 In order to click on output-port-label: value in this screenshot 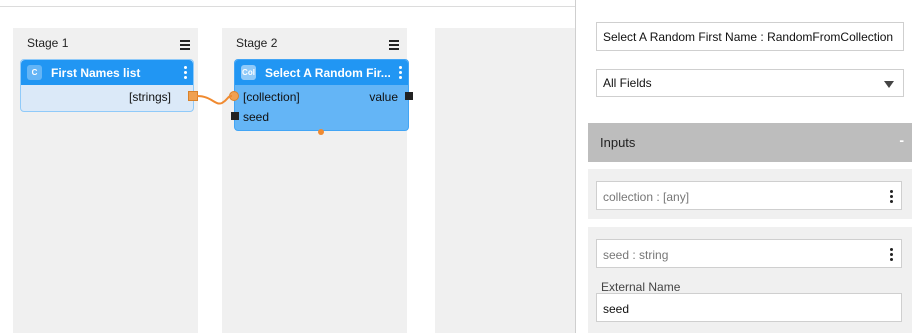, I will do `click(383, 97)`.